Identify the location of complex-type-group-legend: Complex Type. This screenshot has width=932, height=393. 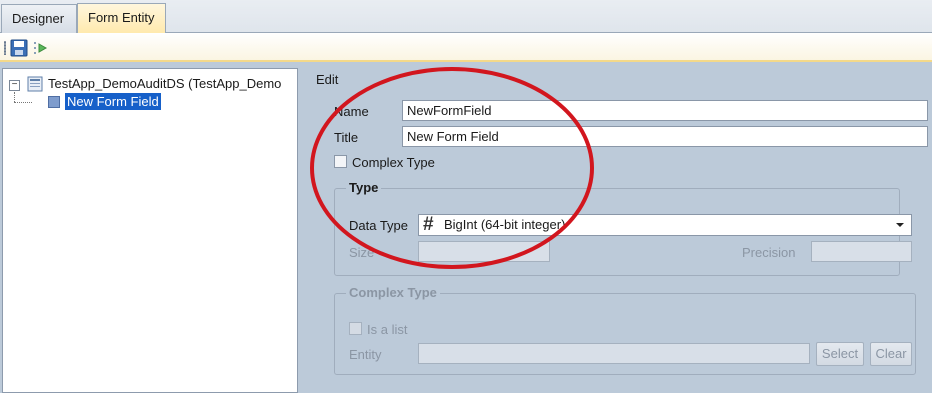
(393, 292).